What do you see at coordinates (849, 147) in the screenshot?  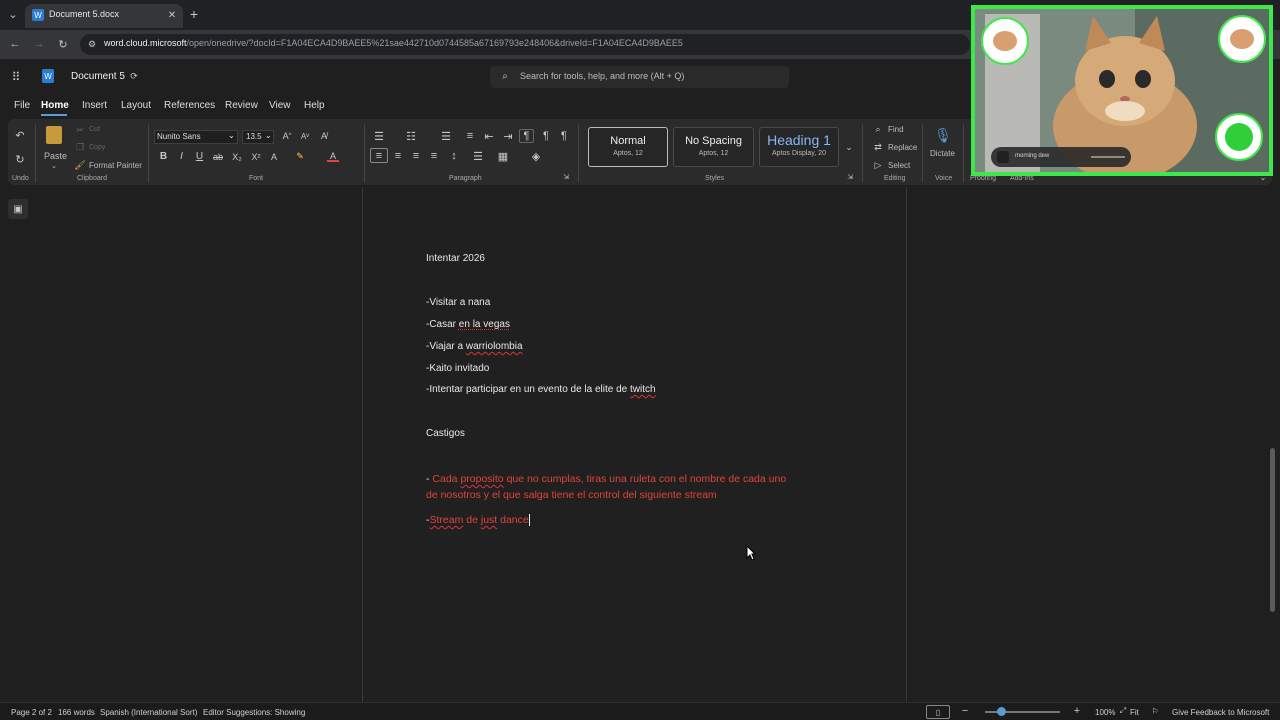 I see `styles-more-icon: ⌄` at bounding box center [849, 147].